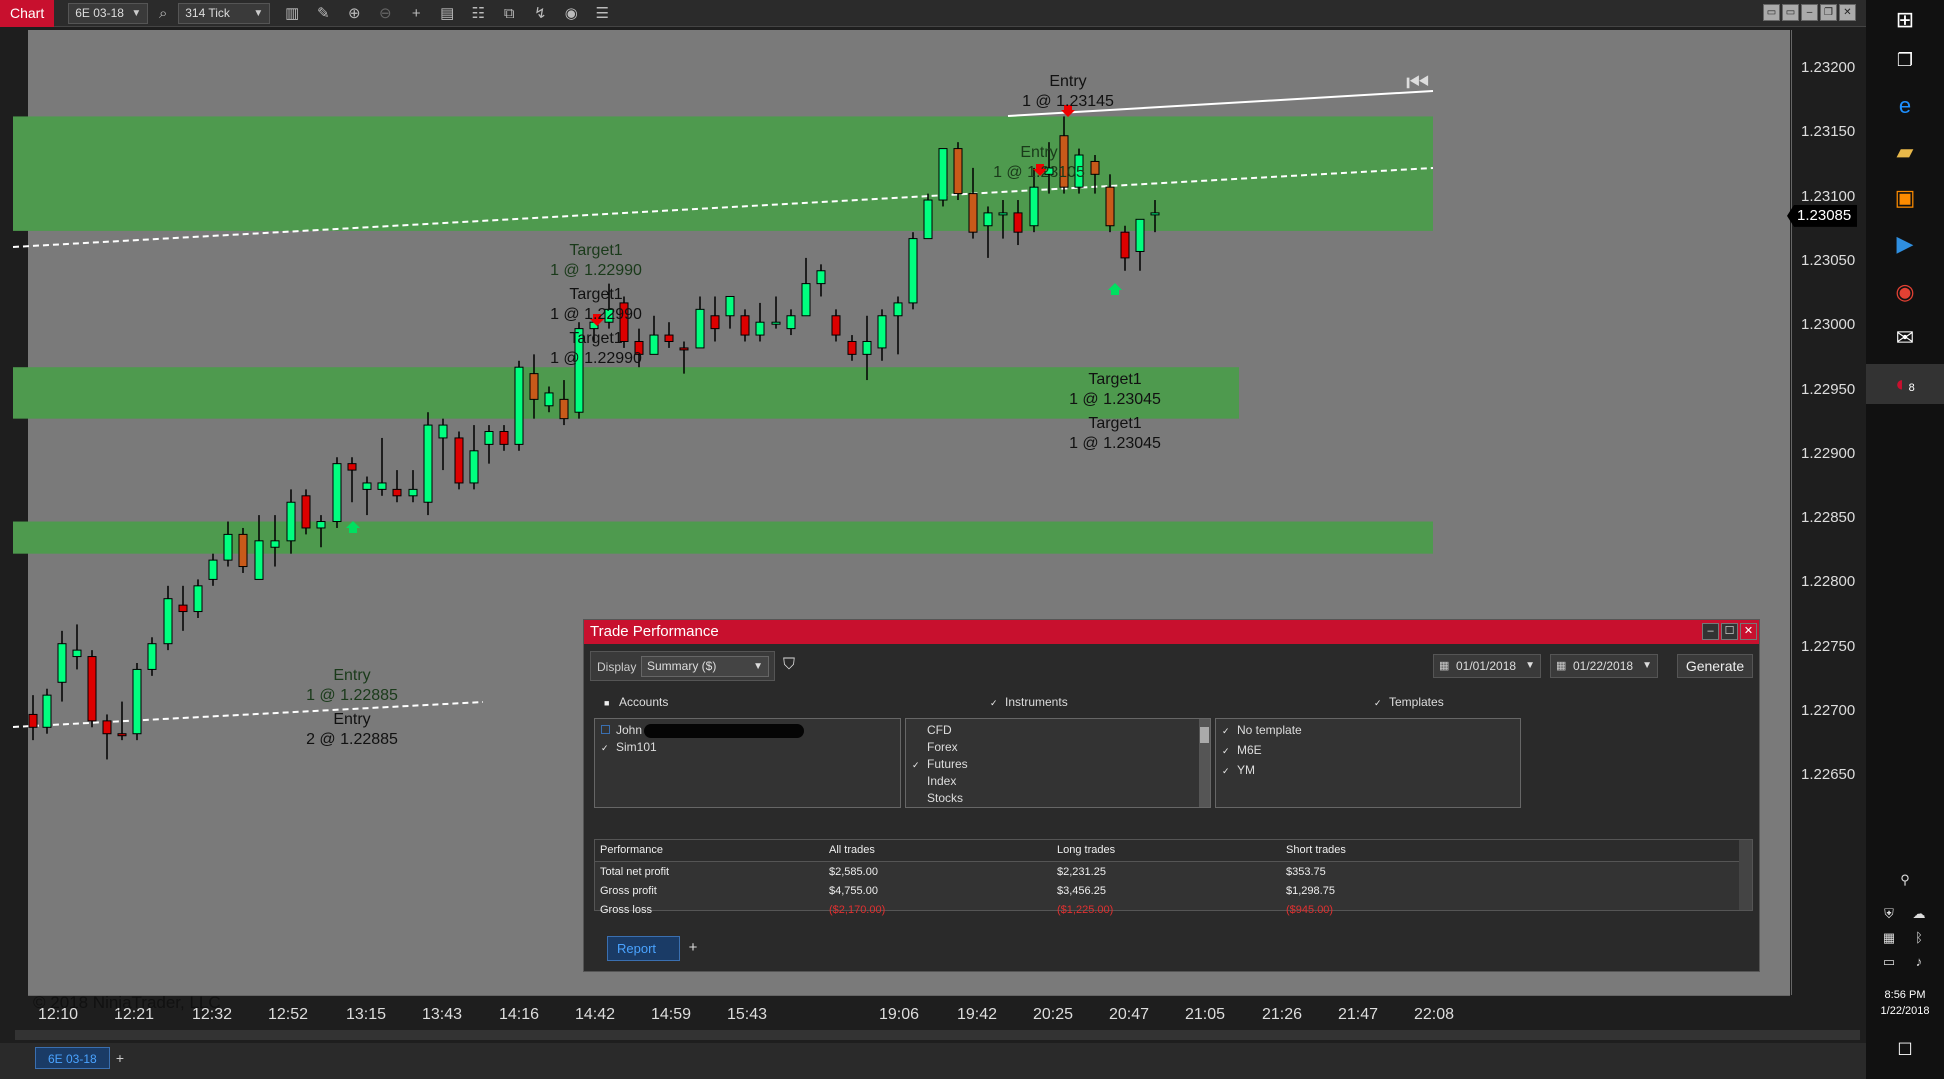 The width and height of the screenshot is (1944, 1079). Describe the element at coordinates (1745, 875) in the screenshot. I see `table-scrollbar` at that location.